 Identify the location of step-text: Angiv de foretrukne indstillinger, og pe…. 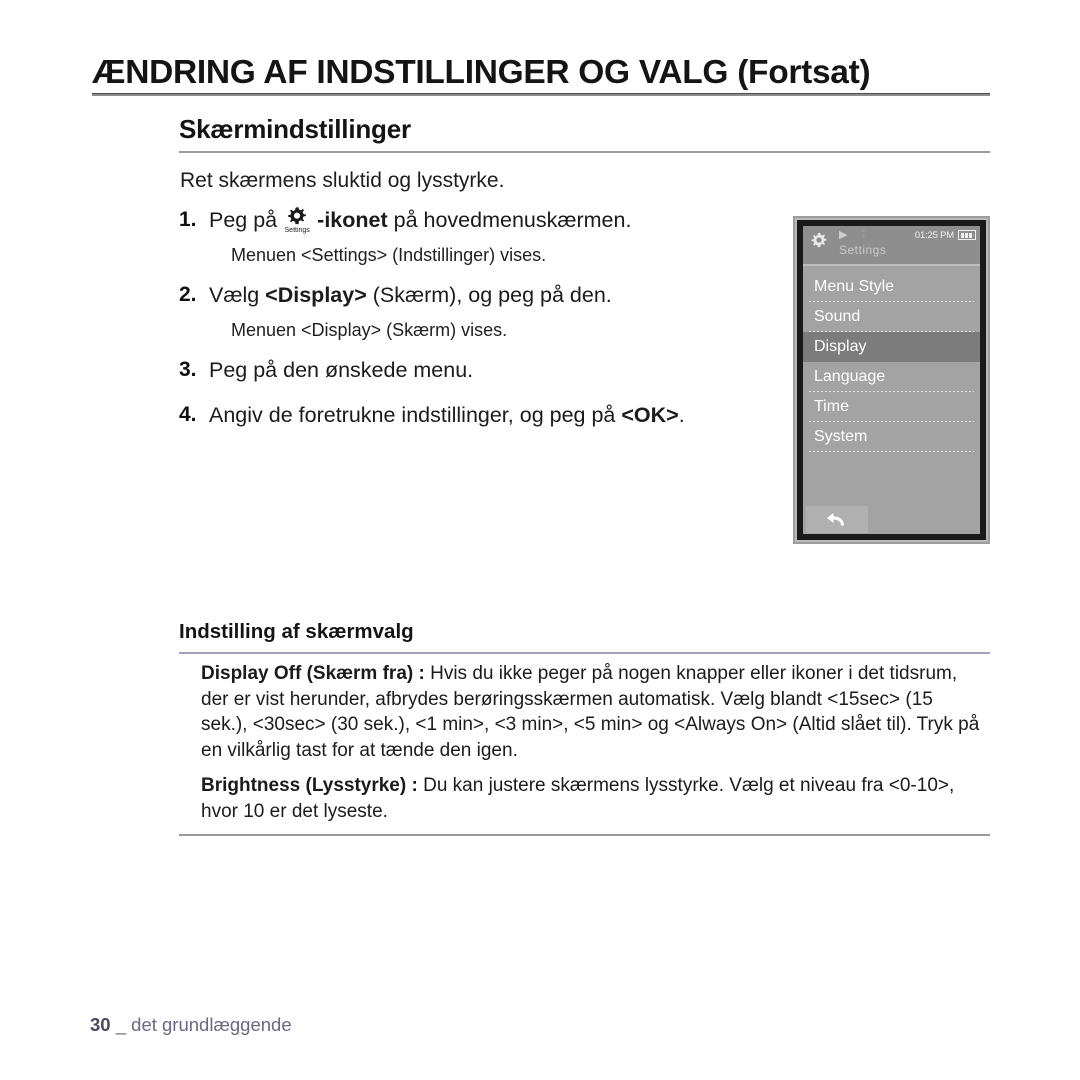
(447, 415).